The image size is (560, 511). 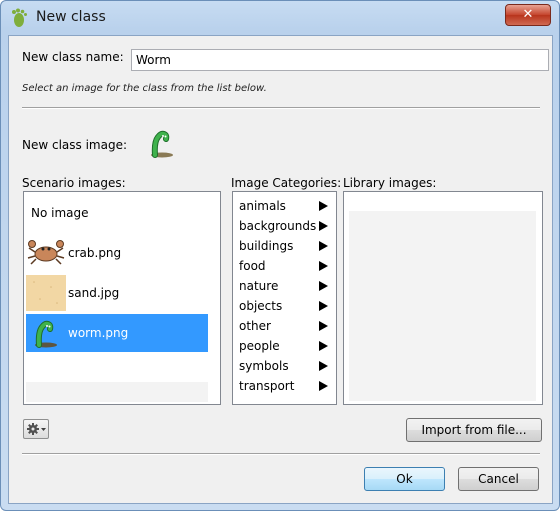 What do you see at coordinates (95, 253) in the screenshot?
I see `list-item-label: crab.png` at bounding box center [95, 253].